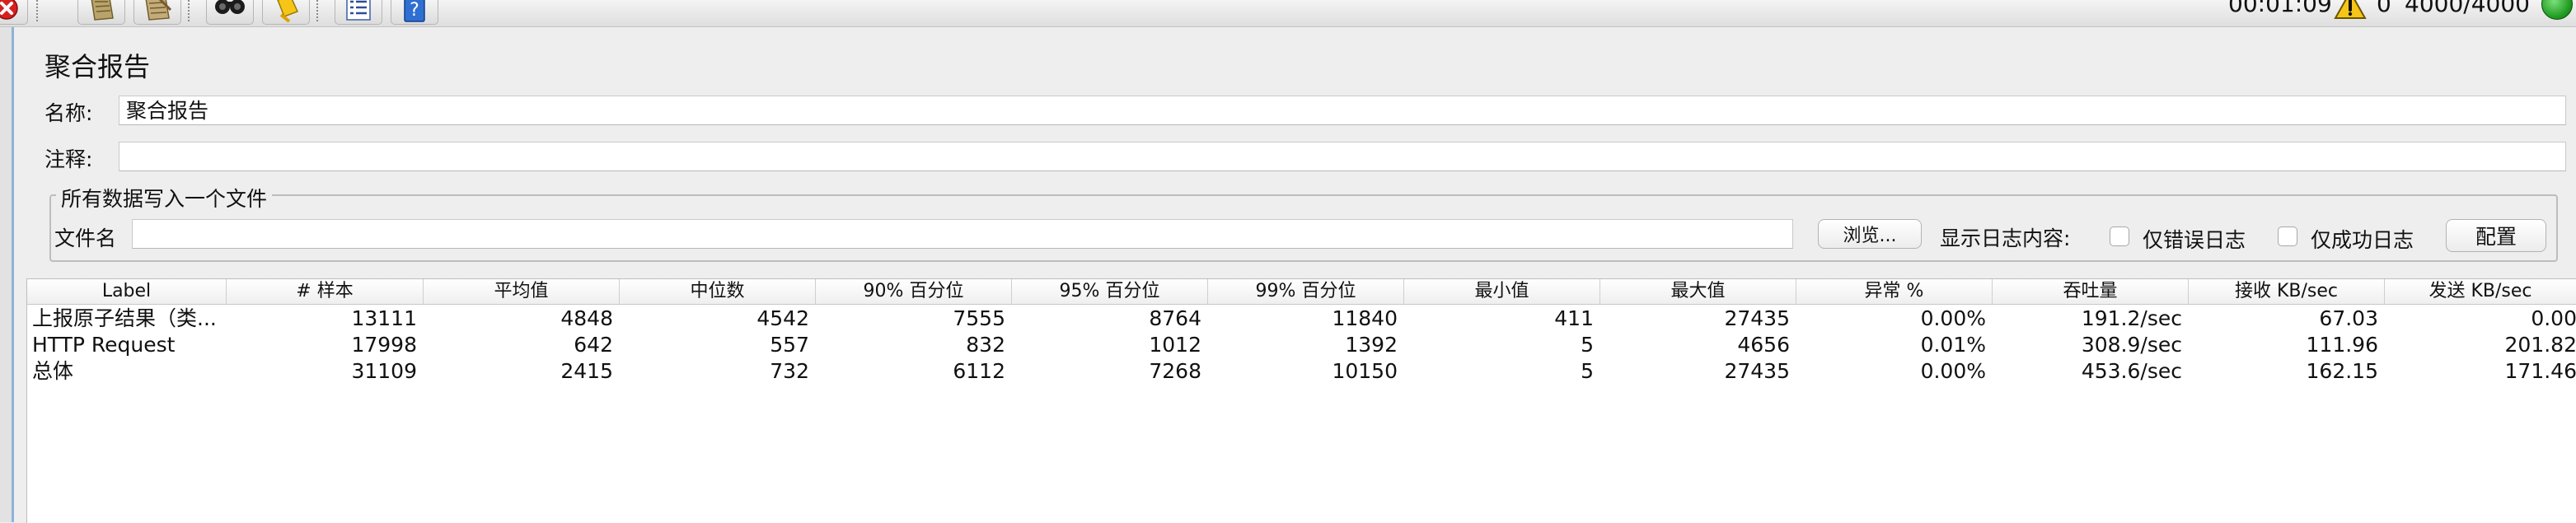 The image size is (2576, 523). Describe the element at coordinates (985, 345) in the screenshot. I see `cell-90-percentile: 832` at that location.